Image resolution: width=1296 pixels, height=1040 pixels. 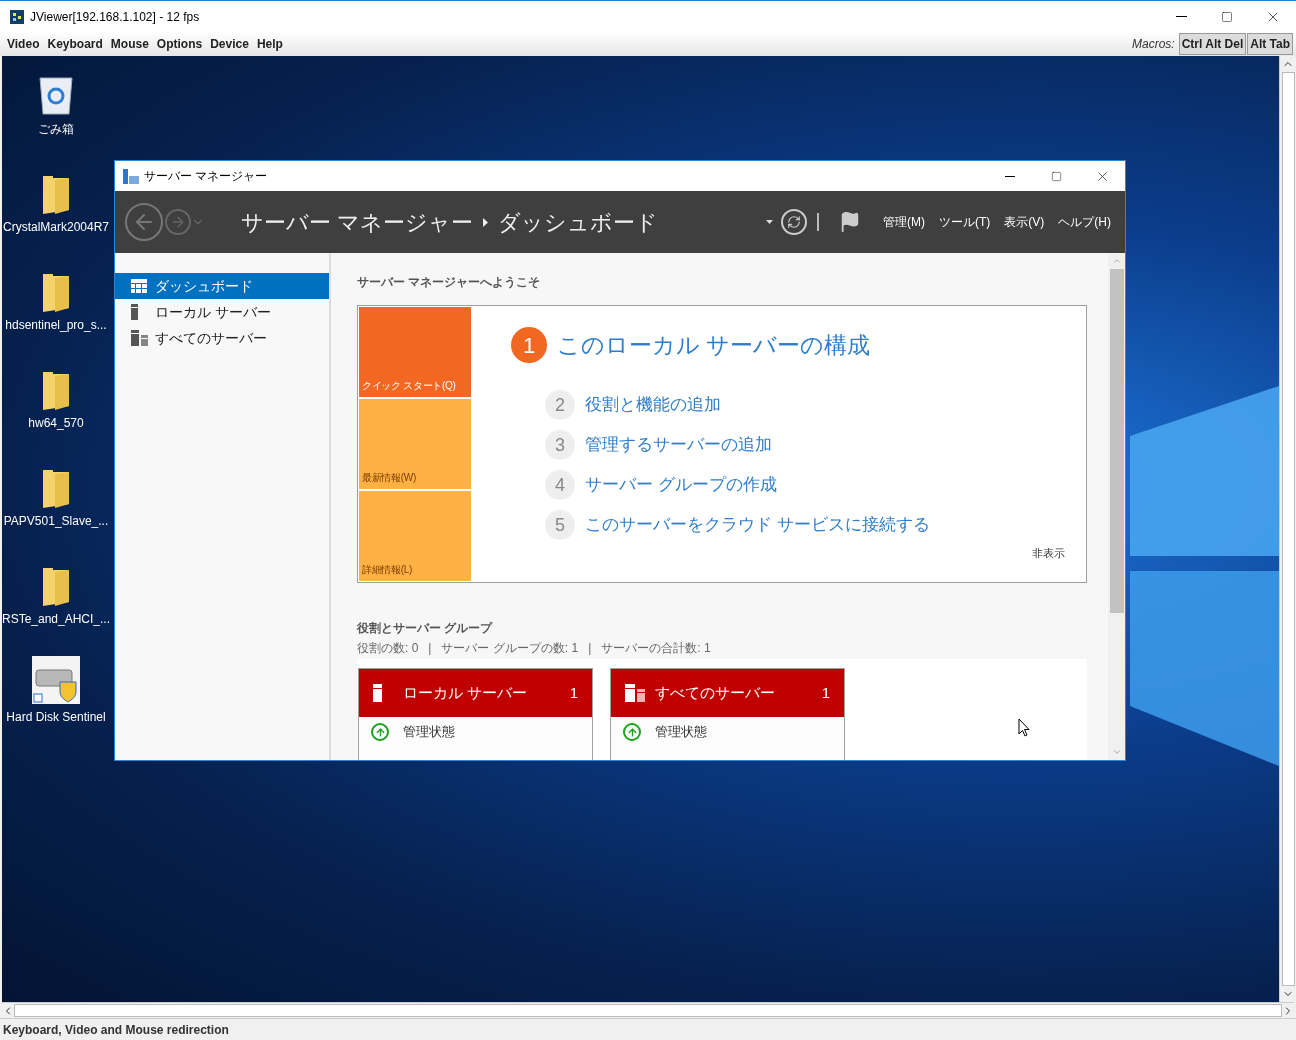 I want to click on dropdown-icon, so click(x=769, y=222).